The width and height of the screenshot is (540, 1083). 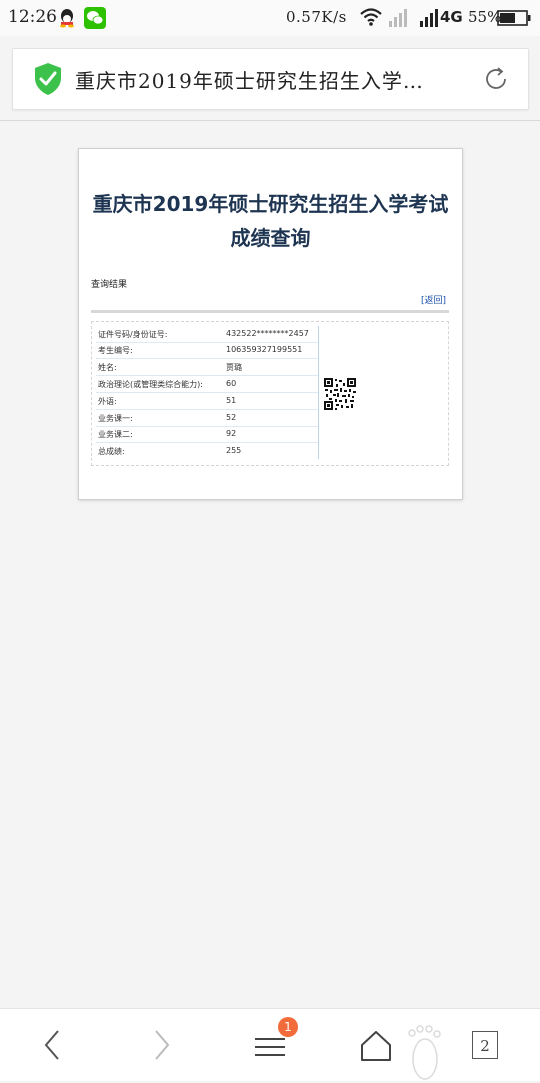 I want to click on row-label: 政治理论(或管理类综合能力):, so click(x=150, y=384).